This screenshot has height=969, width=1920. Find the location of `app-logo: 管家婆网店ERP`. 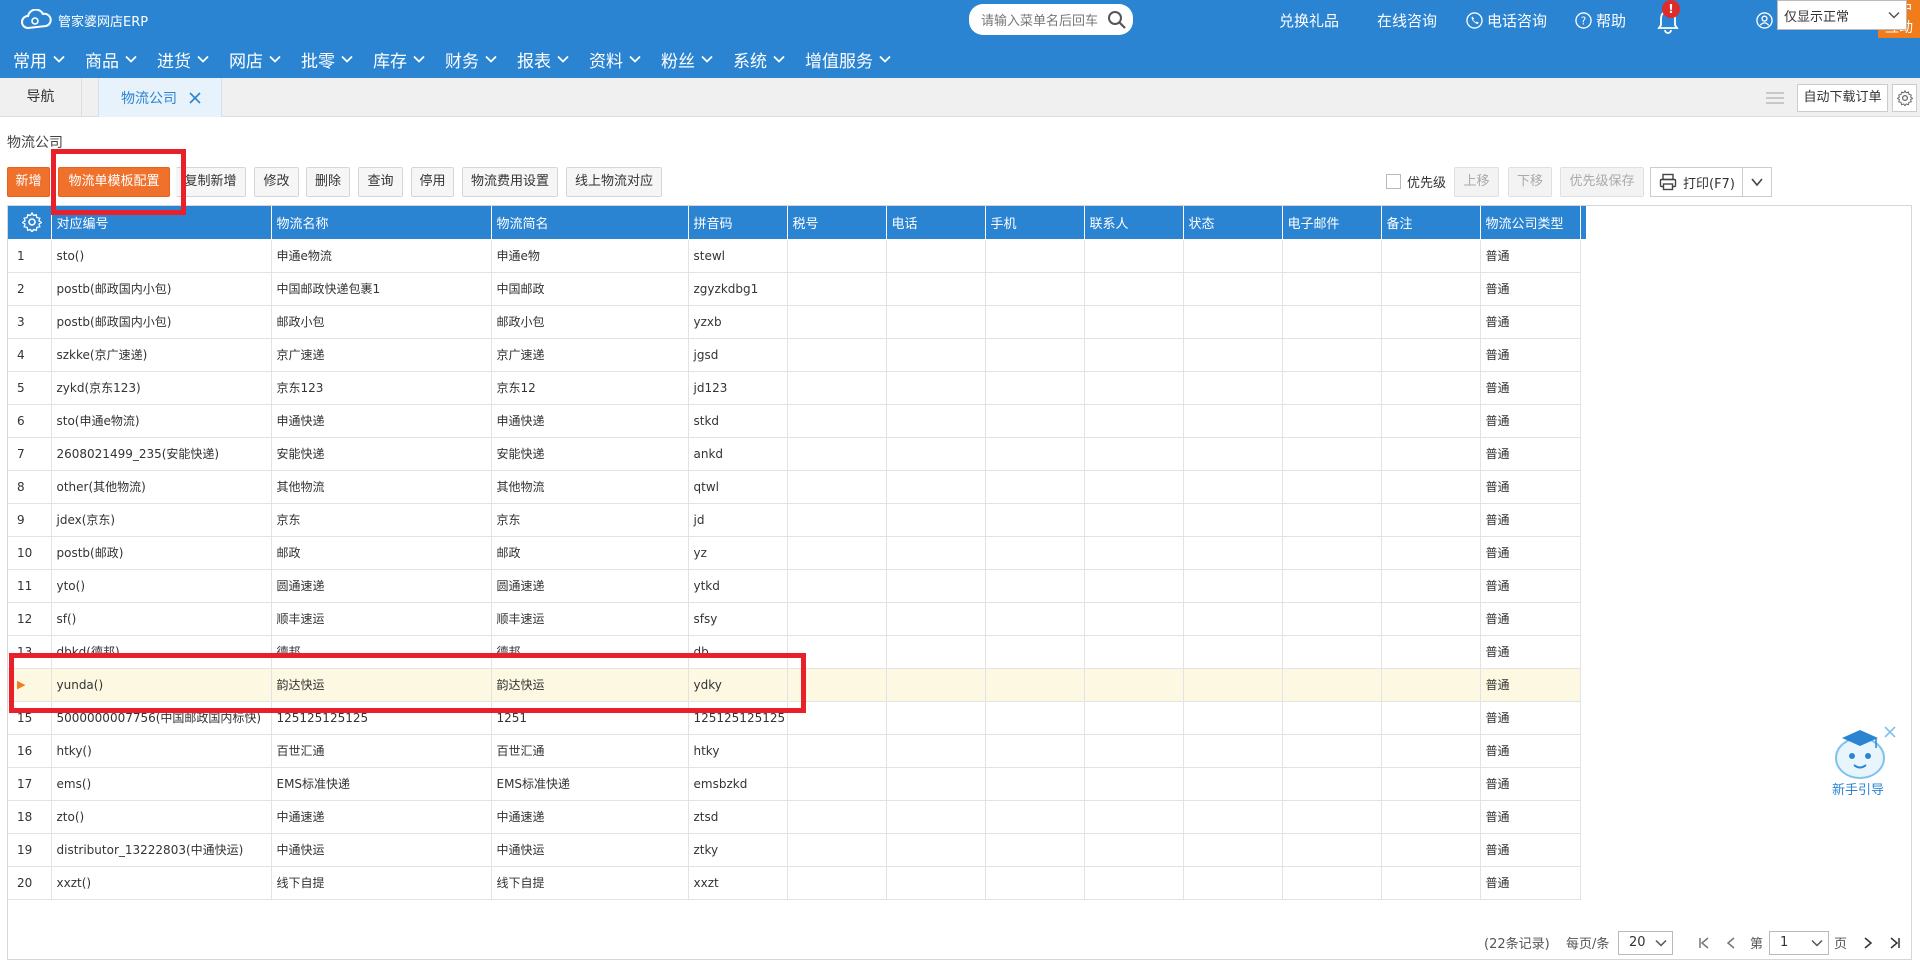

app-logo: 管家婆网店ERP is located at coordinates (84, 20).